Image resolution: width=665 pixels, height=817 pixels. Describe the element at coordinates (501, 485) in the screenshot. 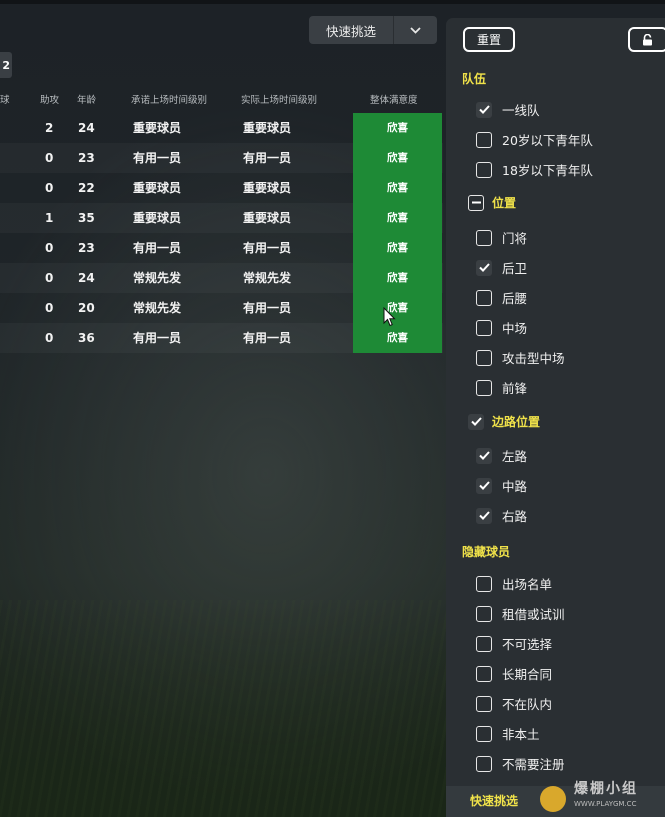

I see `filter-center: 中路` at that location.